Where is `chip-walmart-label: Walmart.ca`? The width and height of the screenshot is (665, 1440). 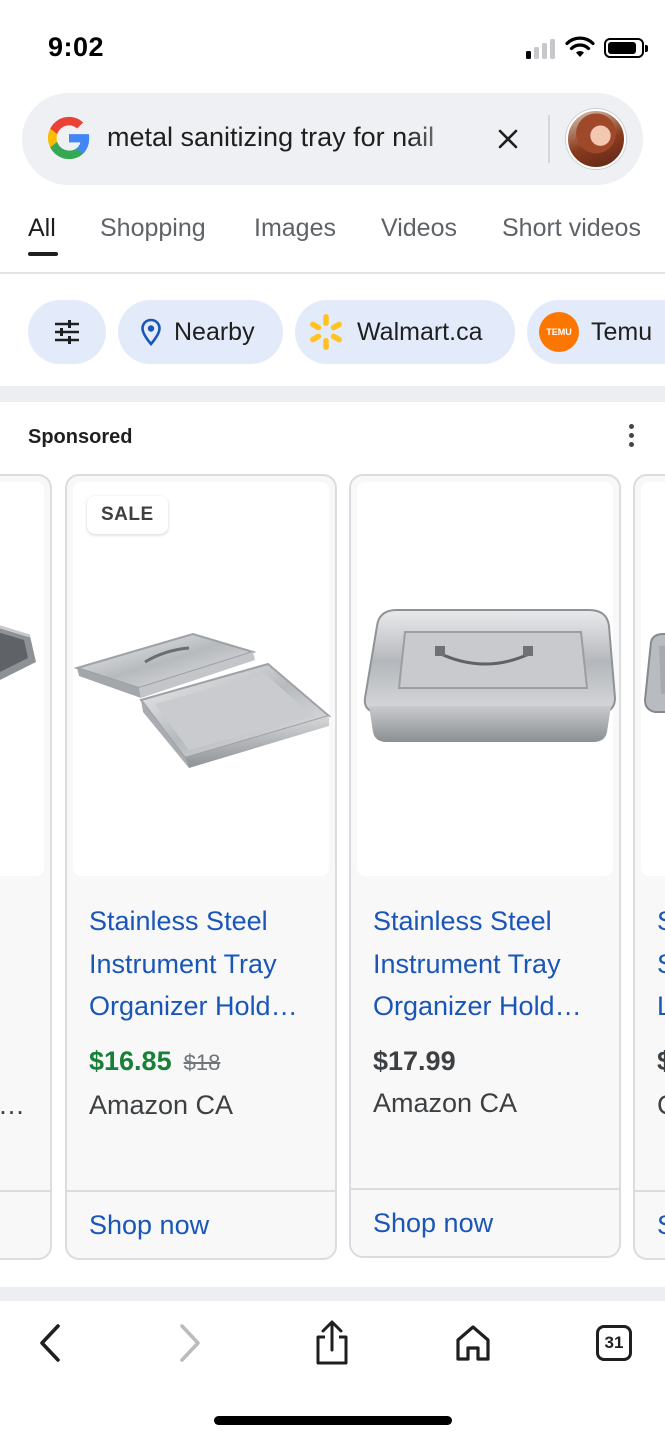
chip-walmart-label: Walmart.ca is located at coordinates (420, 331).